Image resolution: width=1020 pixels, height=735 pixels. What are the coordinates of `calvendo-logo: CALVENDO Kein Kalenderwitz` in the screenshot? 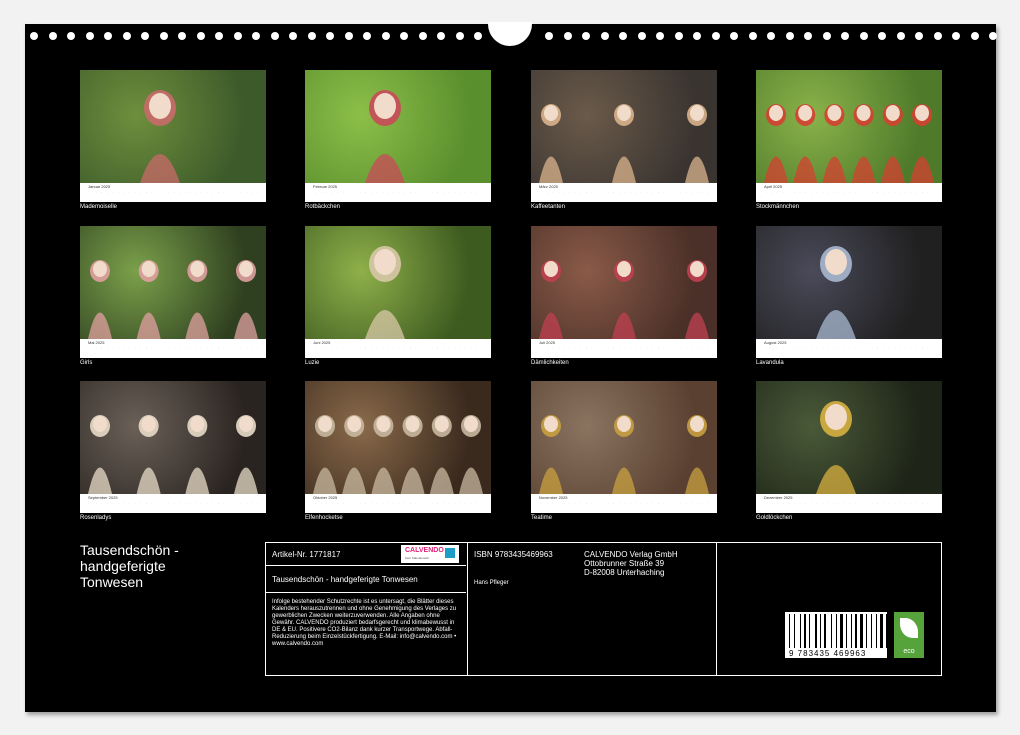 It's located at (430, 554).